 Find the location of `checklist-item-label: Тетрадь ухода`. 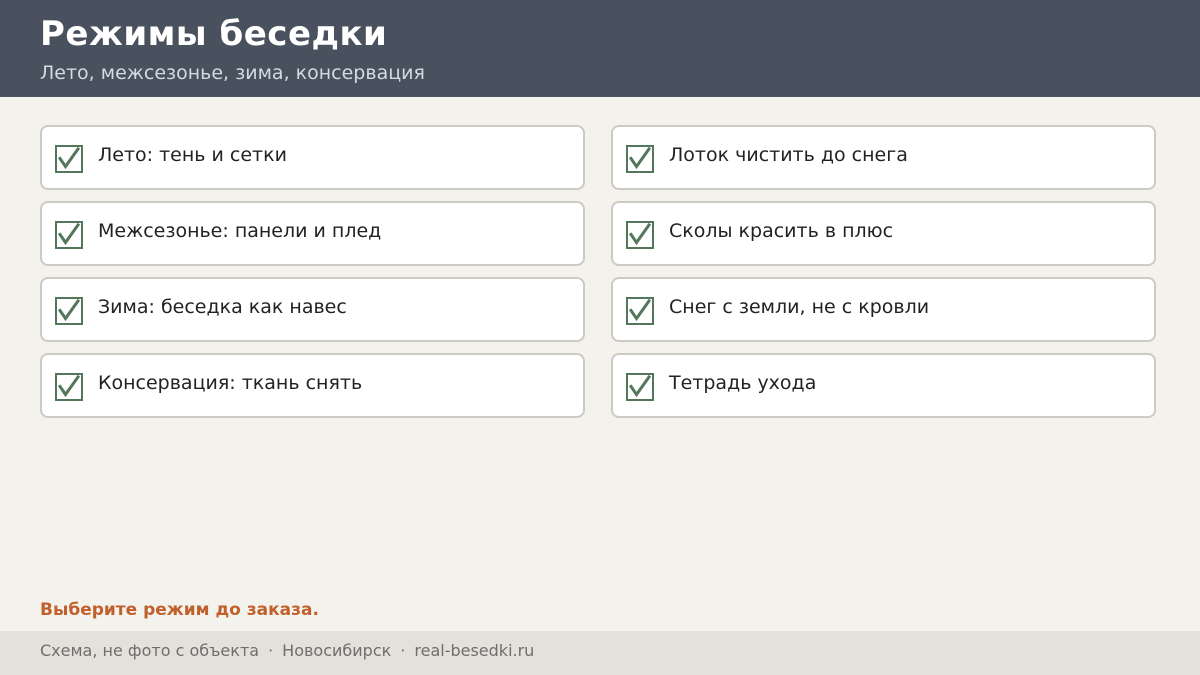

checklist-item-label: Тетрадь ухода is located at coordinates (743, 383).